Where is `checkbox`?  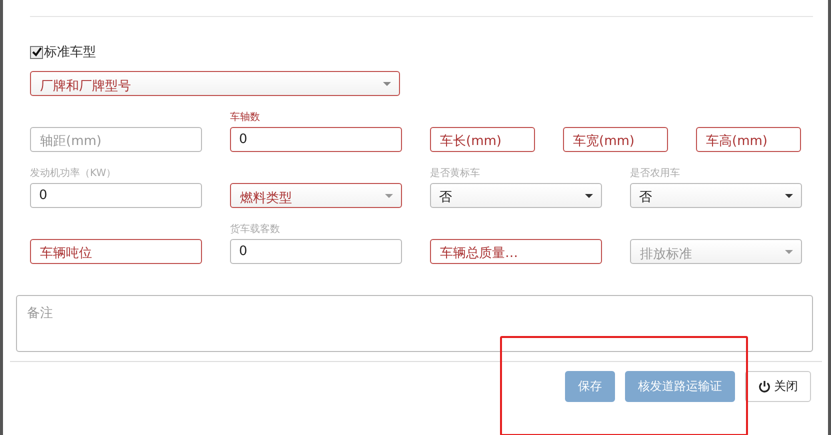
checkbox is located at coordinates (36, 52).